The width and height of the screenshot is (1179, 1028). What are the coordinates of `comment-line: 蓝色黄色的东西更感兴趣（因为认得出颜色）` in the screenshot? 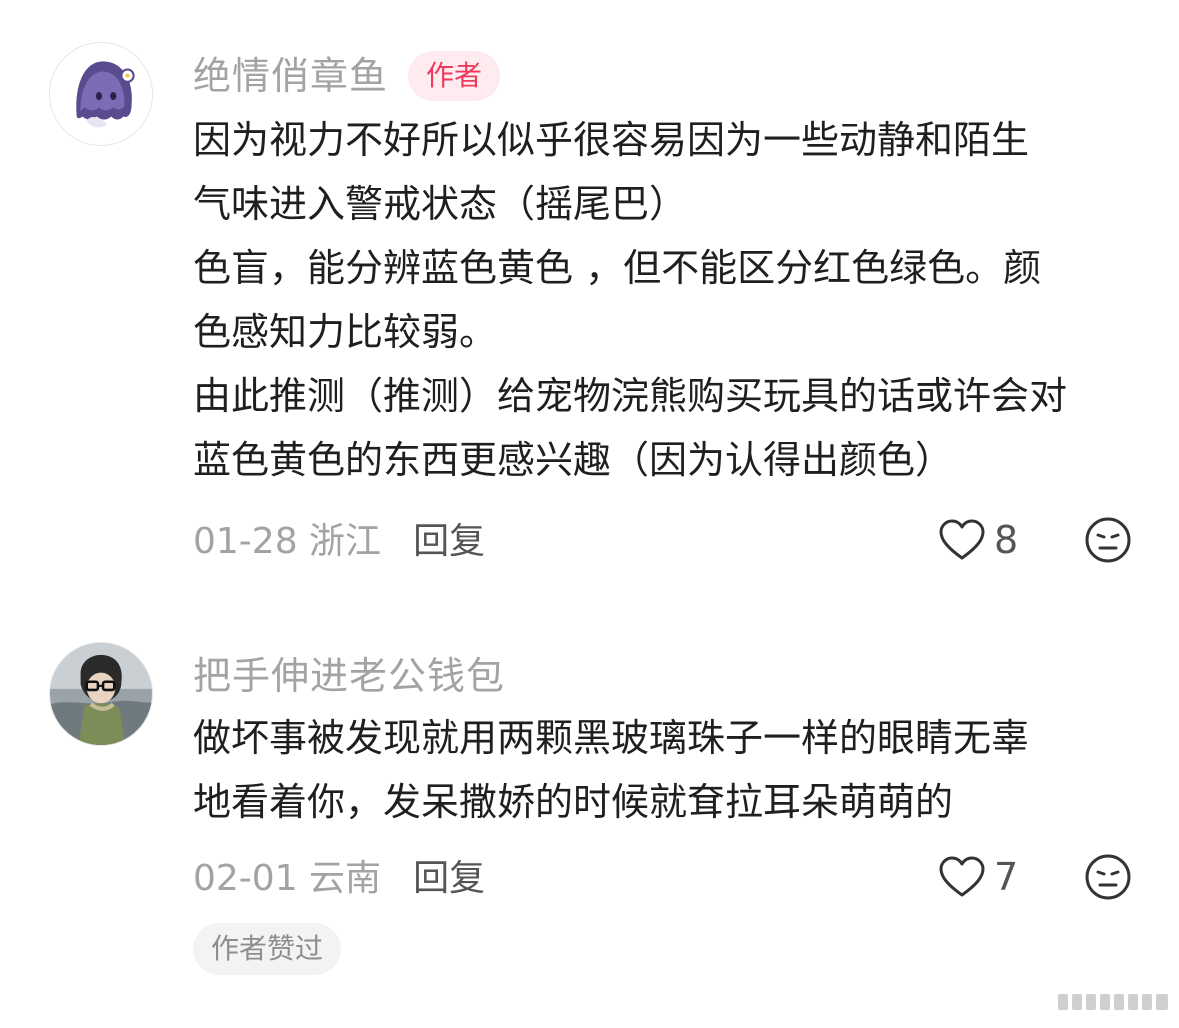 It's located at (573, 460).